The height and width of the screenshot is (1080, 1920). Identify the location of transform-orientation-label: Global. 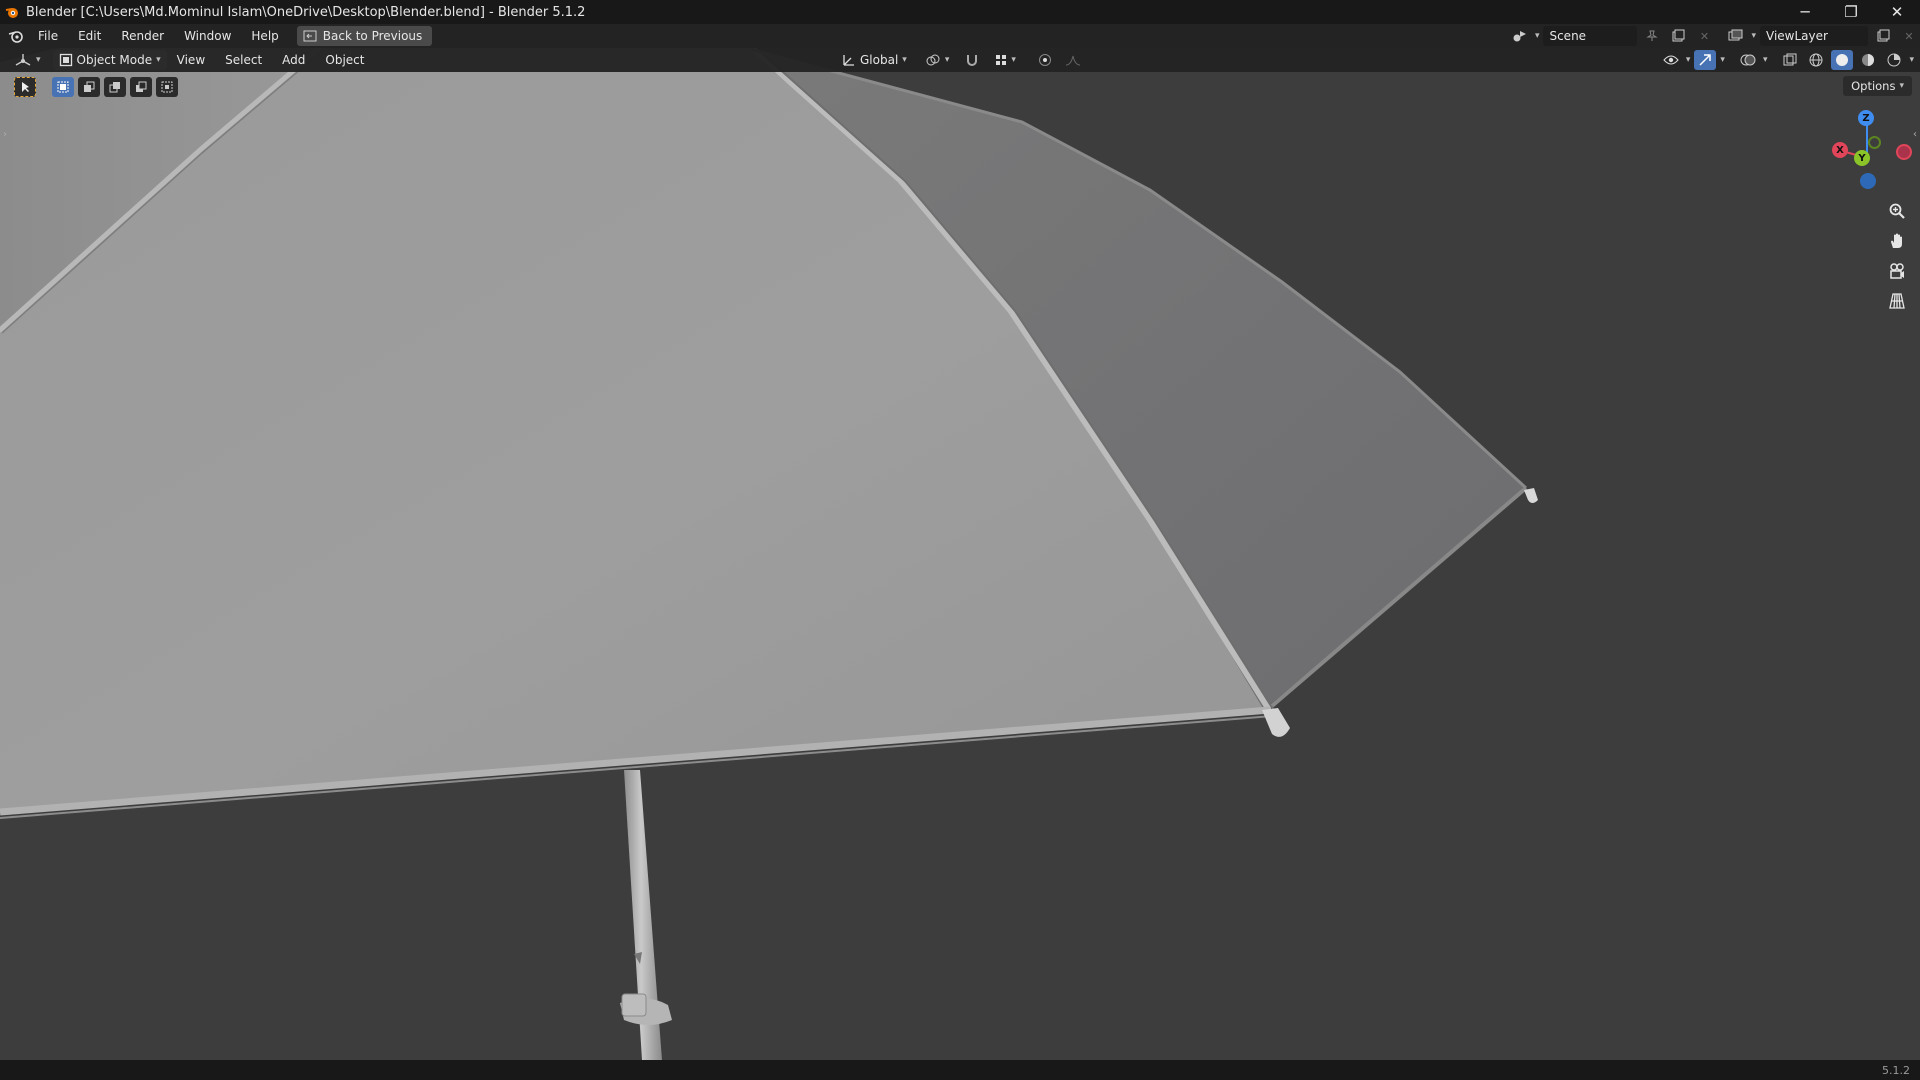
(879, 60).